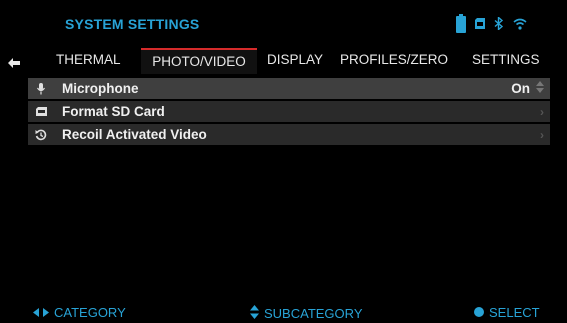 The width and height of the screenshot is (567, 323). Describe the element at coordinates (113, 111) in the screenshot. I see `menu-item-label: Format SD Card` at that location.